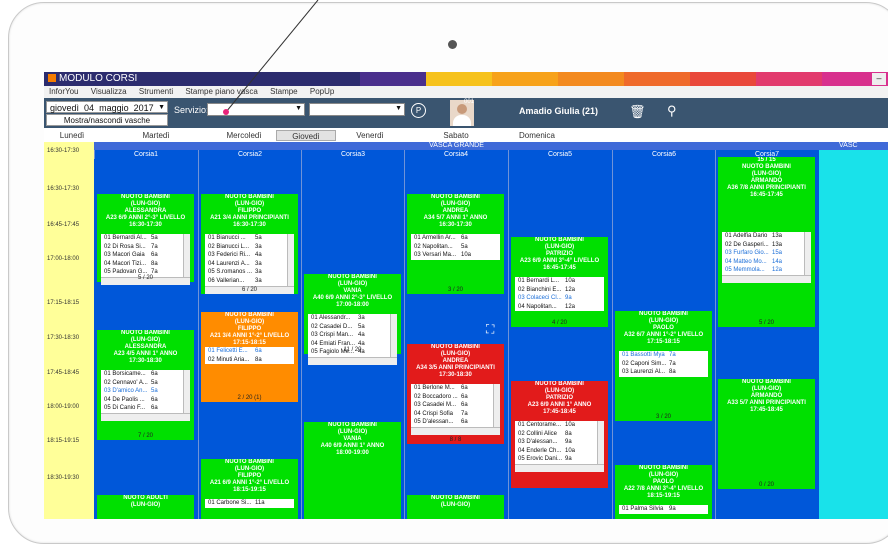 The width and height of the screenshot is (888, 544). Describe the element at coordinates (352, 327) in the screenshot. I see `participant-row: 02 Casadei D... 5a` at that location.